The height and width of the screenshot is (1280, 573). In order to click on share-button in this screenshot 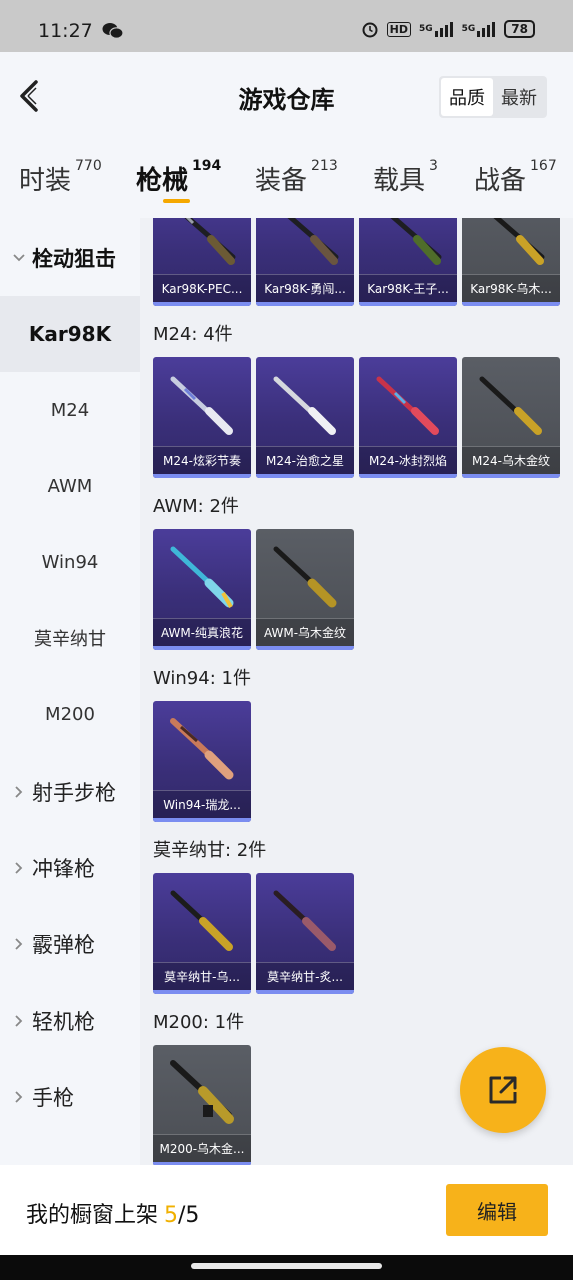, I will do `click(503, 1090)`.